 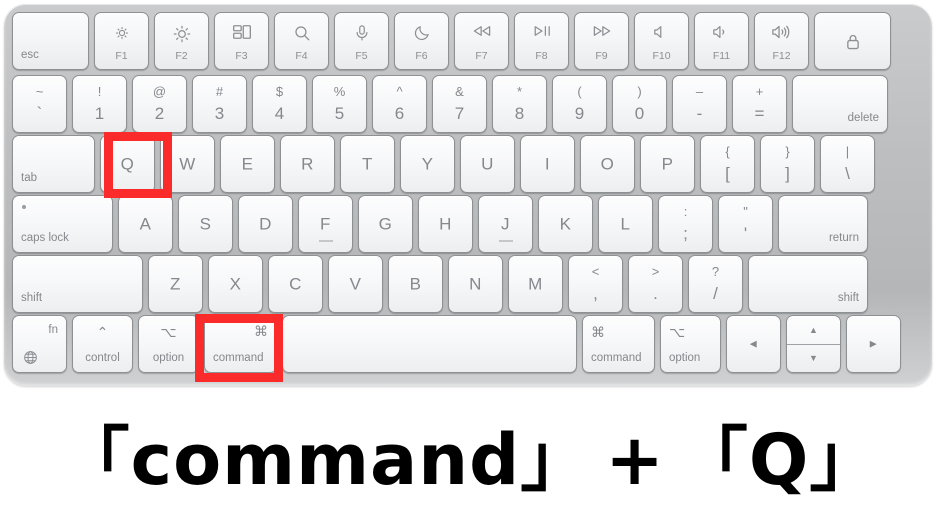 I want to click on key-y: Y, so click(x=427, y=164).